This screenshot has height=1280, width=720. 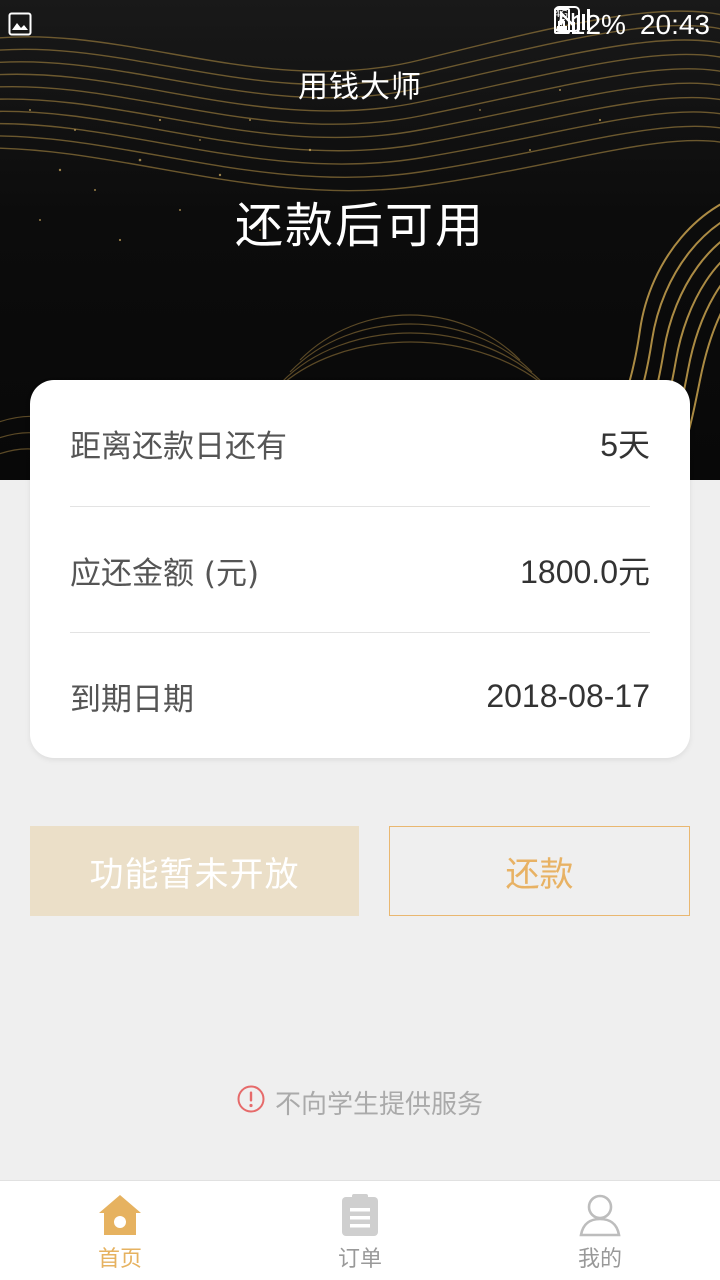 I want to click on days-remaining-row: 距离还款日还有 5天, so click(x=360, y=443).